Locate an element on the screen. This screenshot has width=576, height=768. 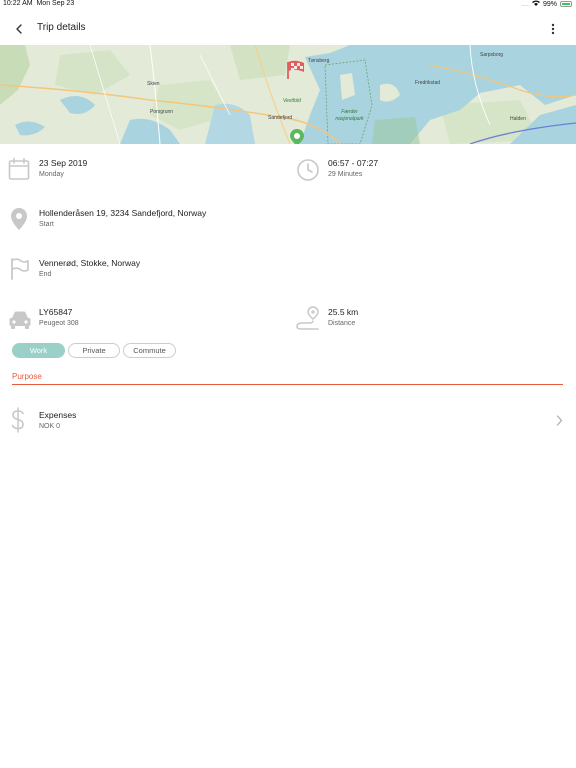
vehicle-plate: LY65847 is located at coordinates (56, 312).